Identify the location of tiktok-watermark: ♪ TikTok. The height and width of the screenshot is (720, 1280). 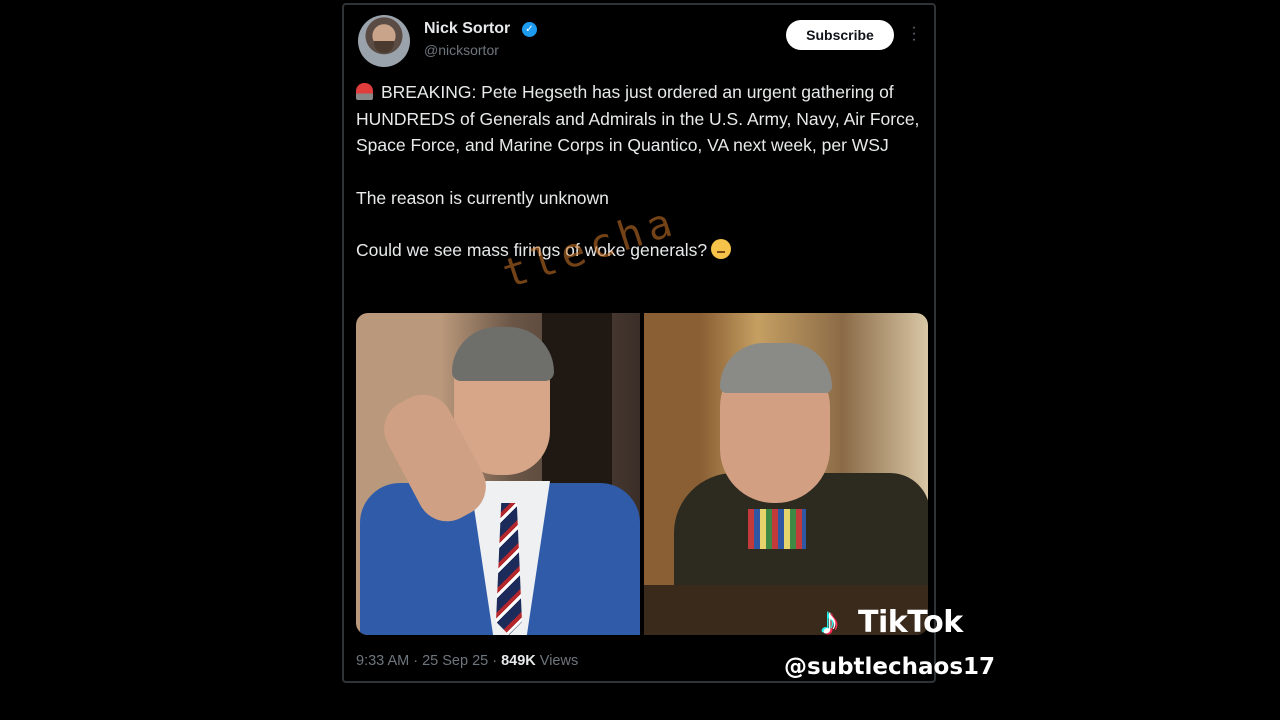
(887, 622).